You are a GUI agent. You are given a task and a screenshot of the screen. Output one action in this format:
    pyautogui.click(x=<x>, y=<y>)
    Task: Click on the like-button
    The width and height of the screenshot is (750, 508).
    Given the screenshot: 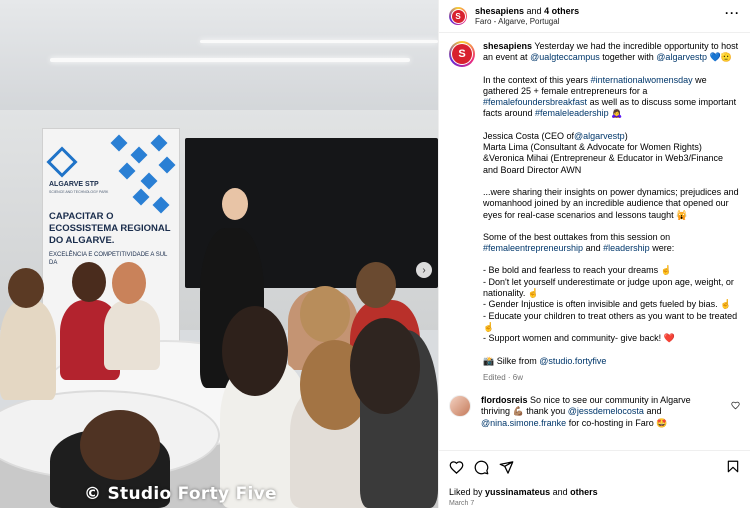 What is the action you would take?
    pyautogui.click(x=456, y=467)
    